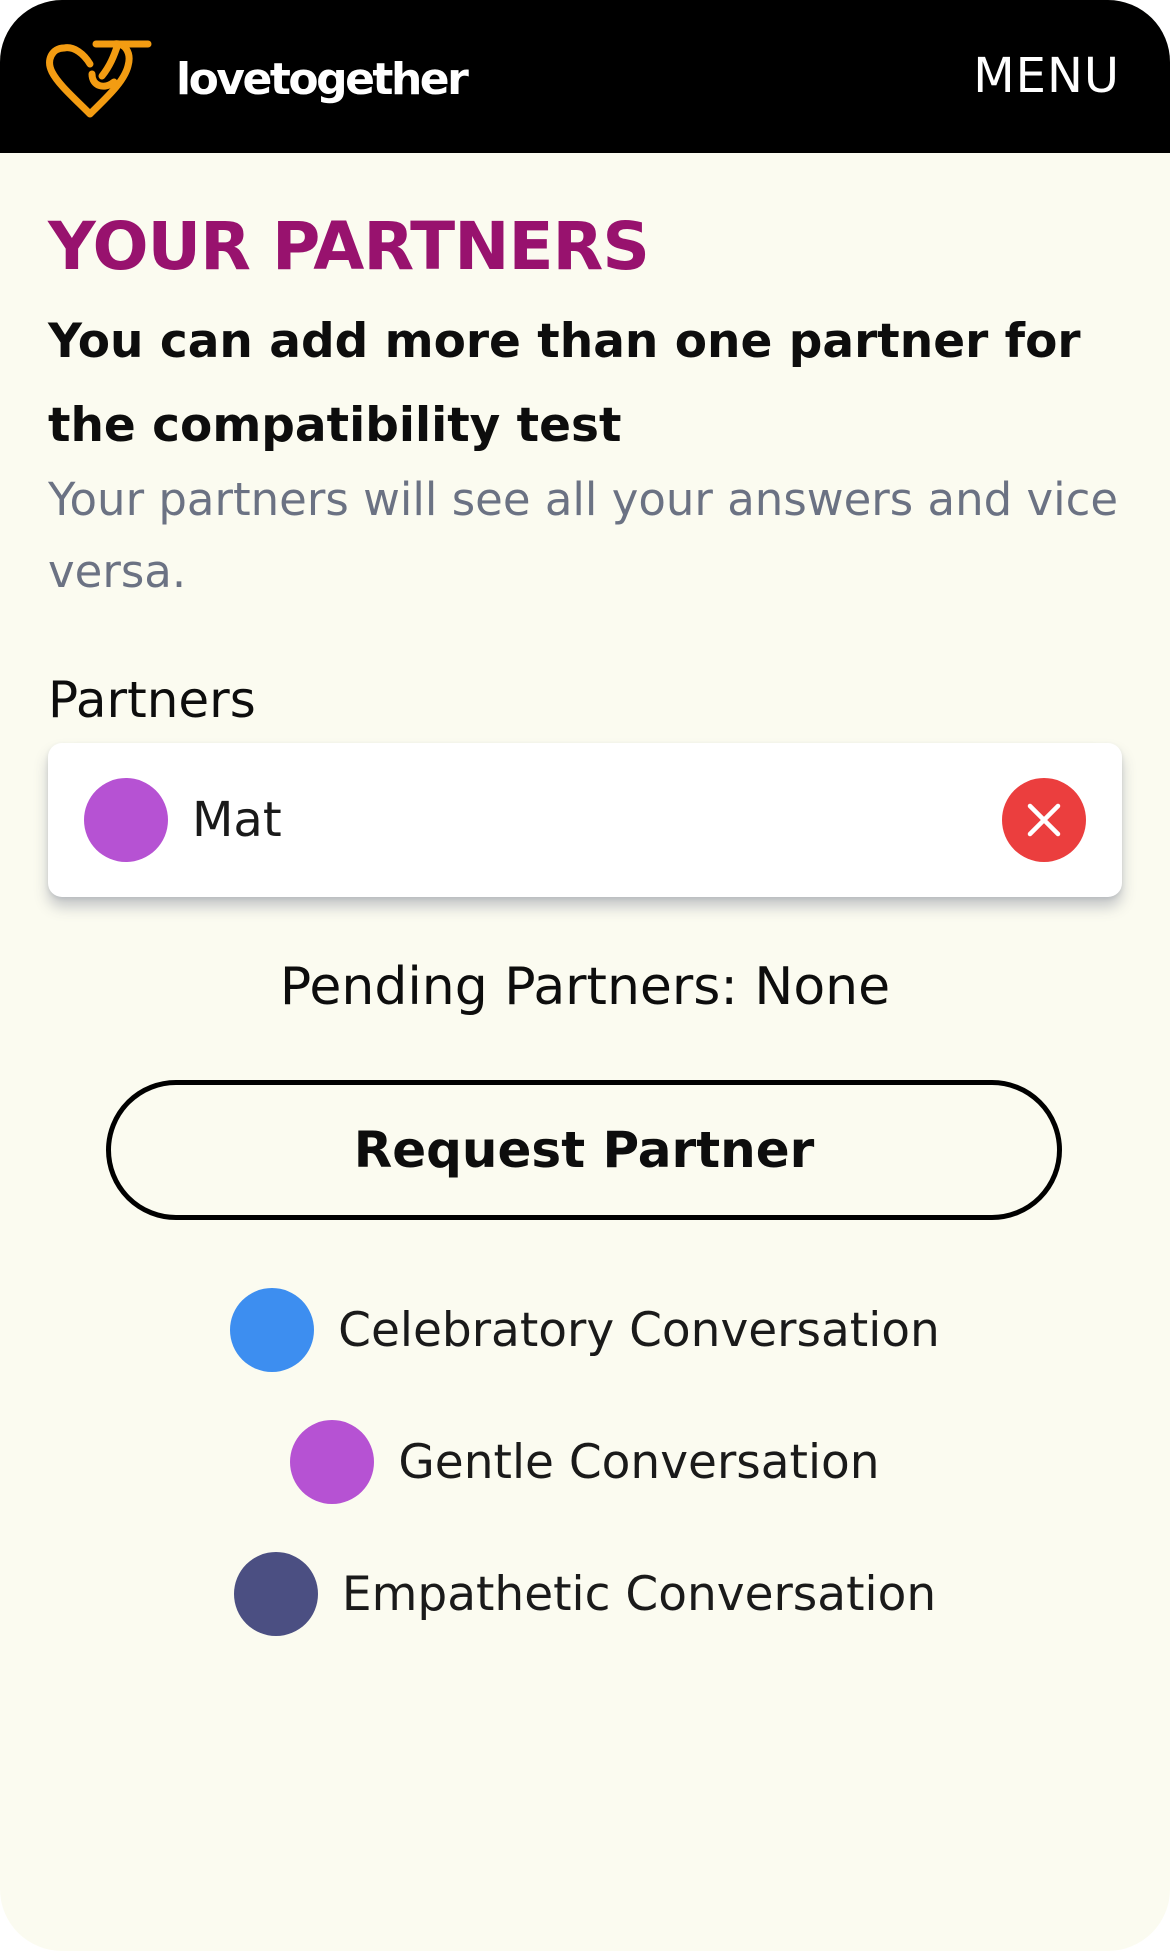 The height and width of the screenshot is (1951, 1170). I want to click on legend-label: Empathetic Conversation, so click(639, 1594).